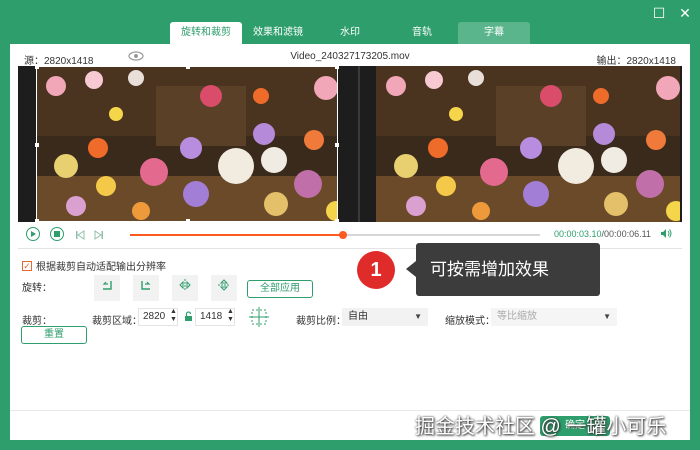 Image resolution: width=700 pixels, height=450 pixels. I want to click on crop-label: 裁剪：, so click(37, 321).